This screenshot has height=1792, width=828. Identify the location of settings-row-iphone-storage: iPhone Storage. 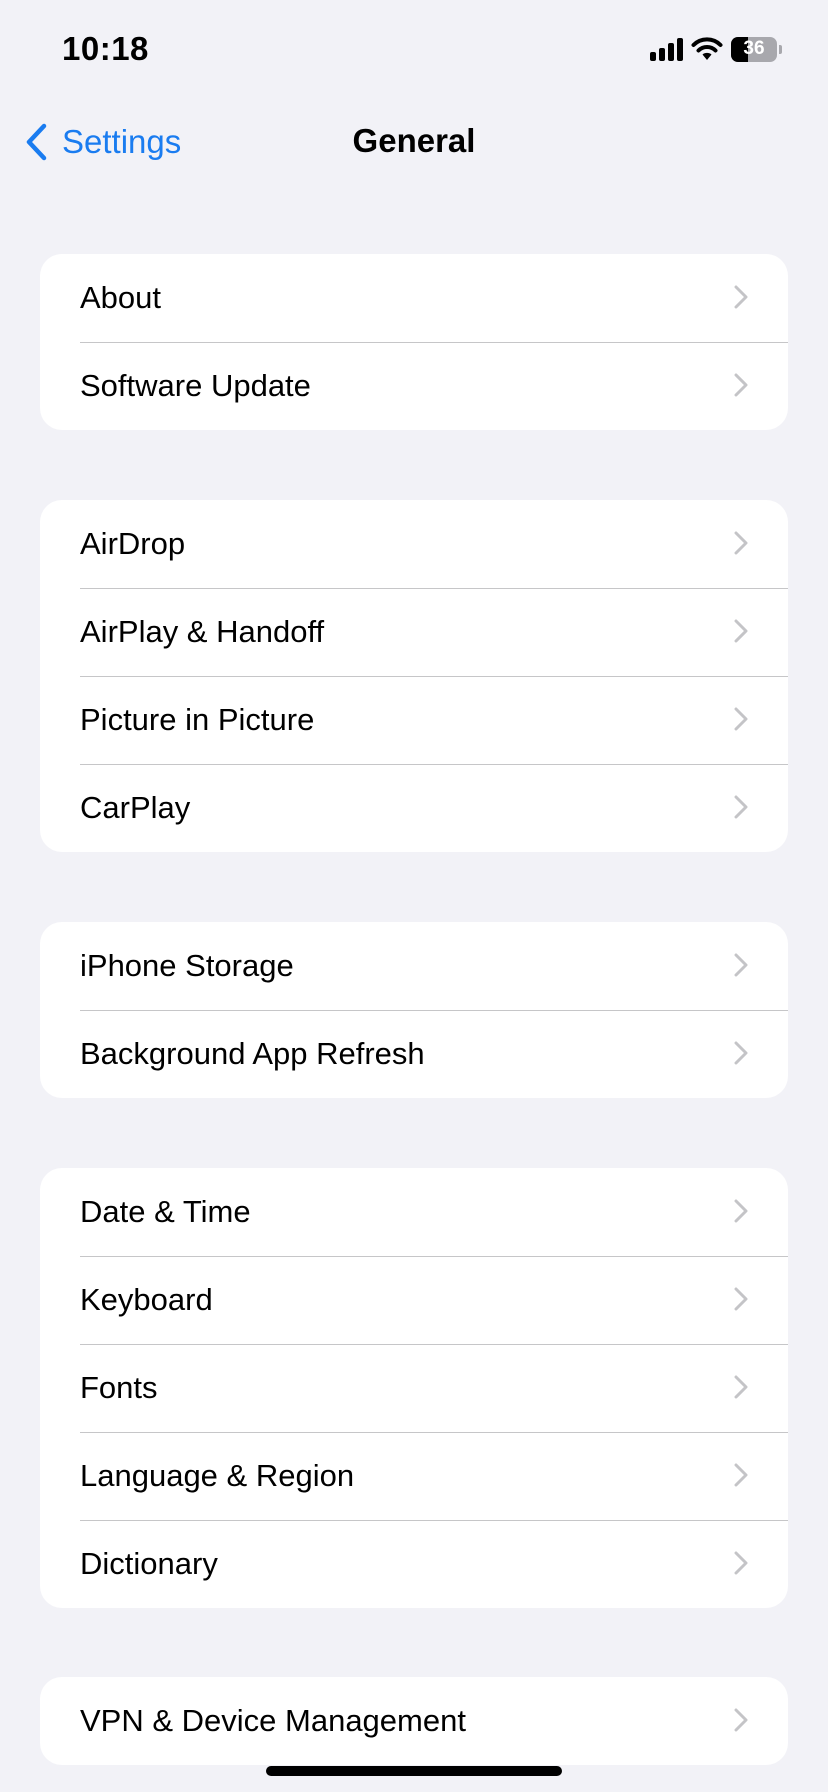
(414, 966).